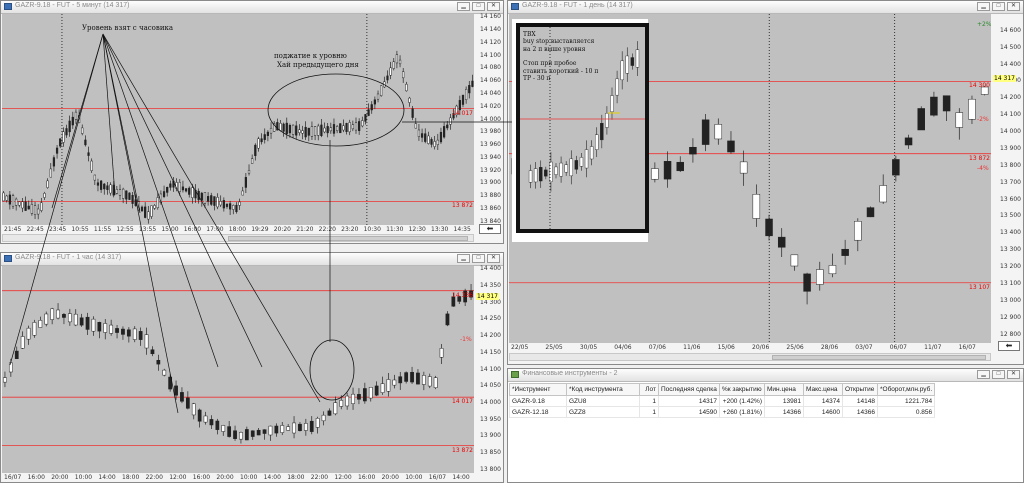  I want to click on column-header: Макс.цена, so click(823, 389).